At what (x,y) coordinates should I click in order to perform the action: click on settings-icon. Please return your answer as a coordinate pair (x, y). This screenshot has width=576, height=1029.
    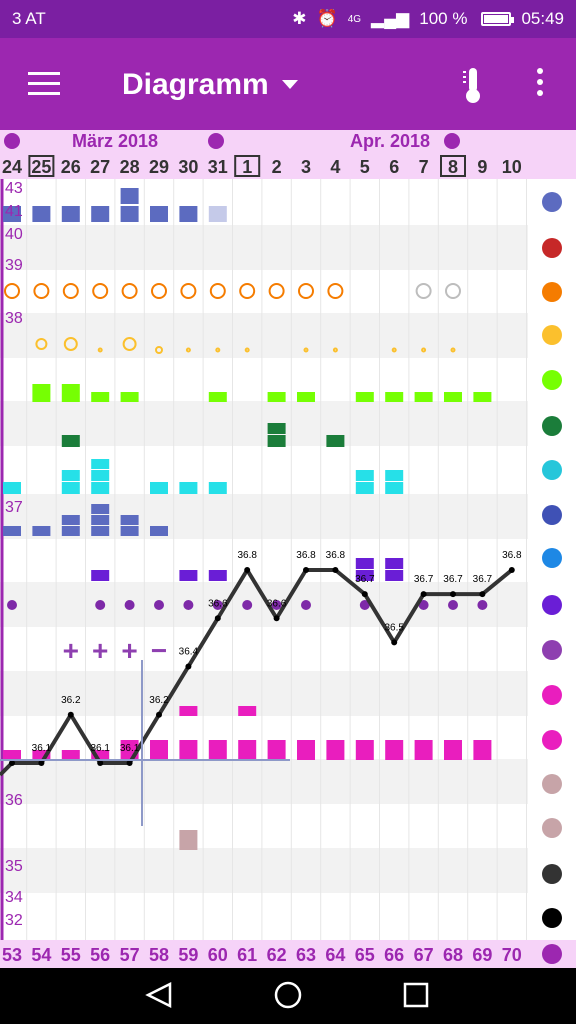
    Looking at the image, I should click on (552, 874).